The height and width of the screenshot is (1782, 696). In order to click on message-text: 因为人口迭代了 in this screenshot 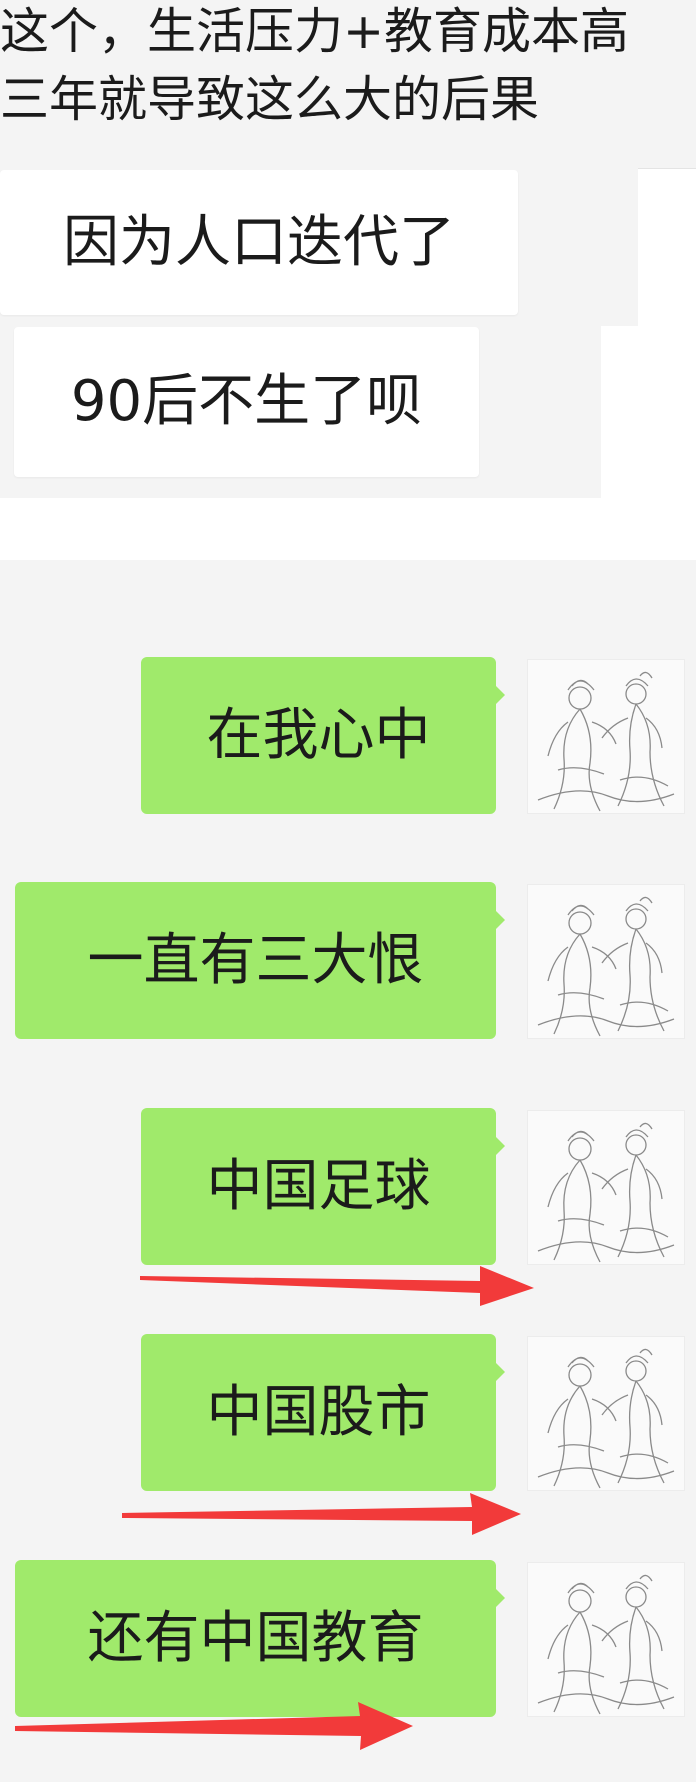, I will do `click(259, 242)`.